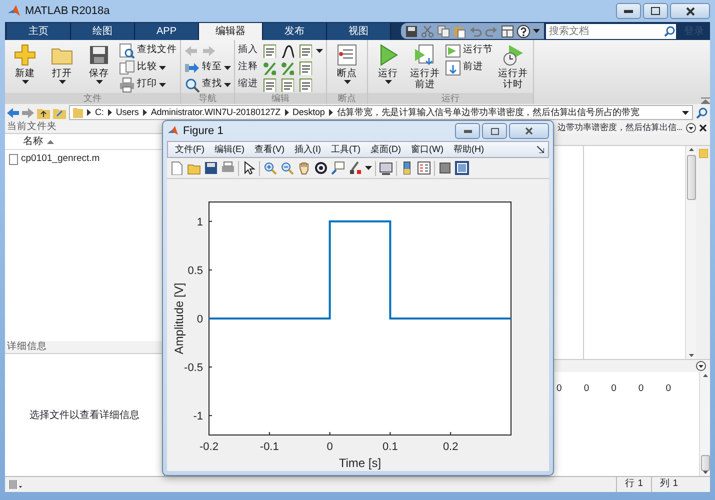 The width and height of the screenshot is (715, 500). Describe the element at coordinates (25, 68) in the screenshot. I see `ribbon-button: 新建` at that location.